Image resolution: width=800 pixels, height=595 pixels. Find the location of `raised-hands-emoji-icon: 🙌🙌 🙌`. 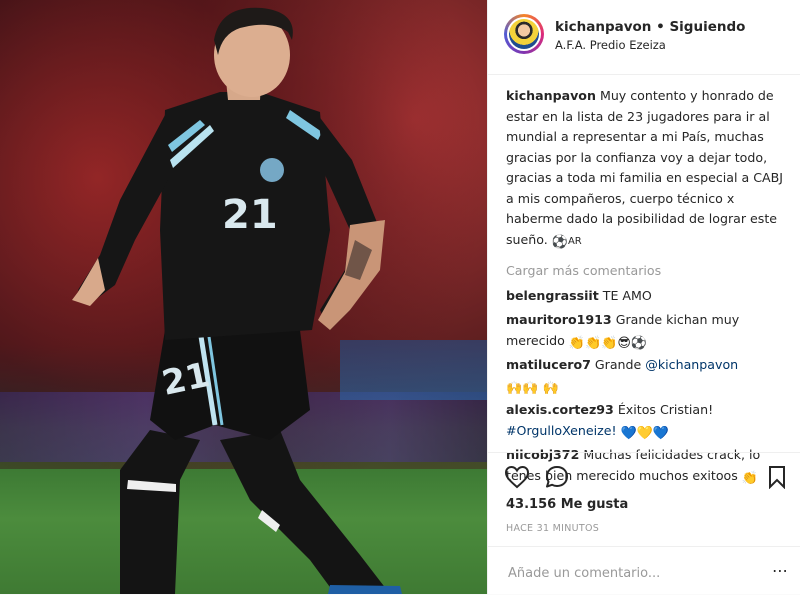

raised-hands-emoji-icon: 🙌🙌 🙌 is located at coordinates (532, 388).